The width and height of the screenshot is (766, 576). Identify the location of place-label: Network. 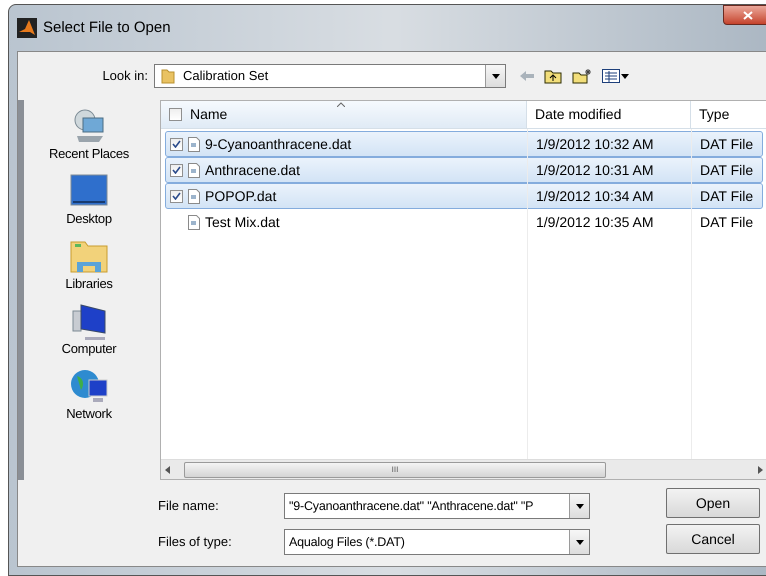
(89, 414).